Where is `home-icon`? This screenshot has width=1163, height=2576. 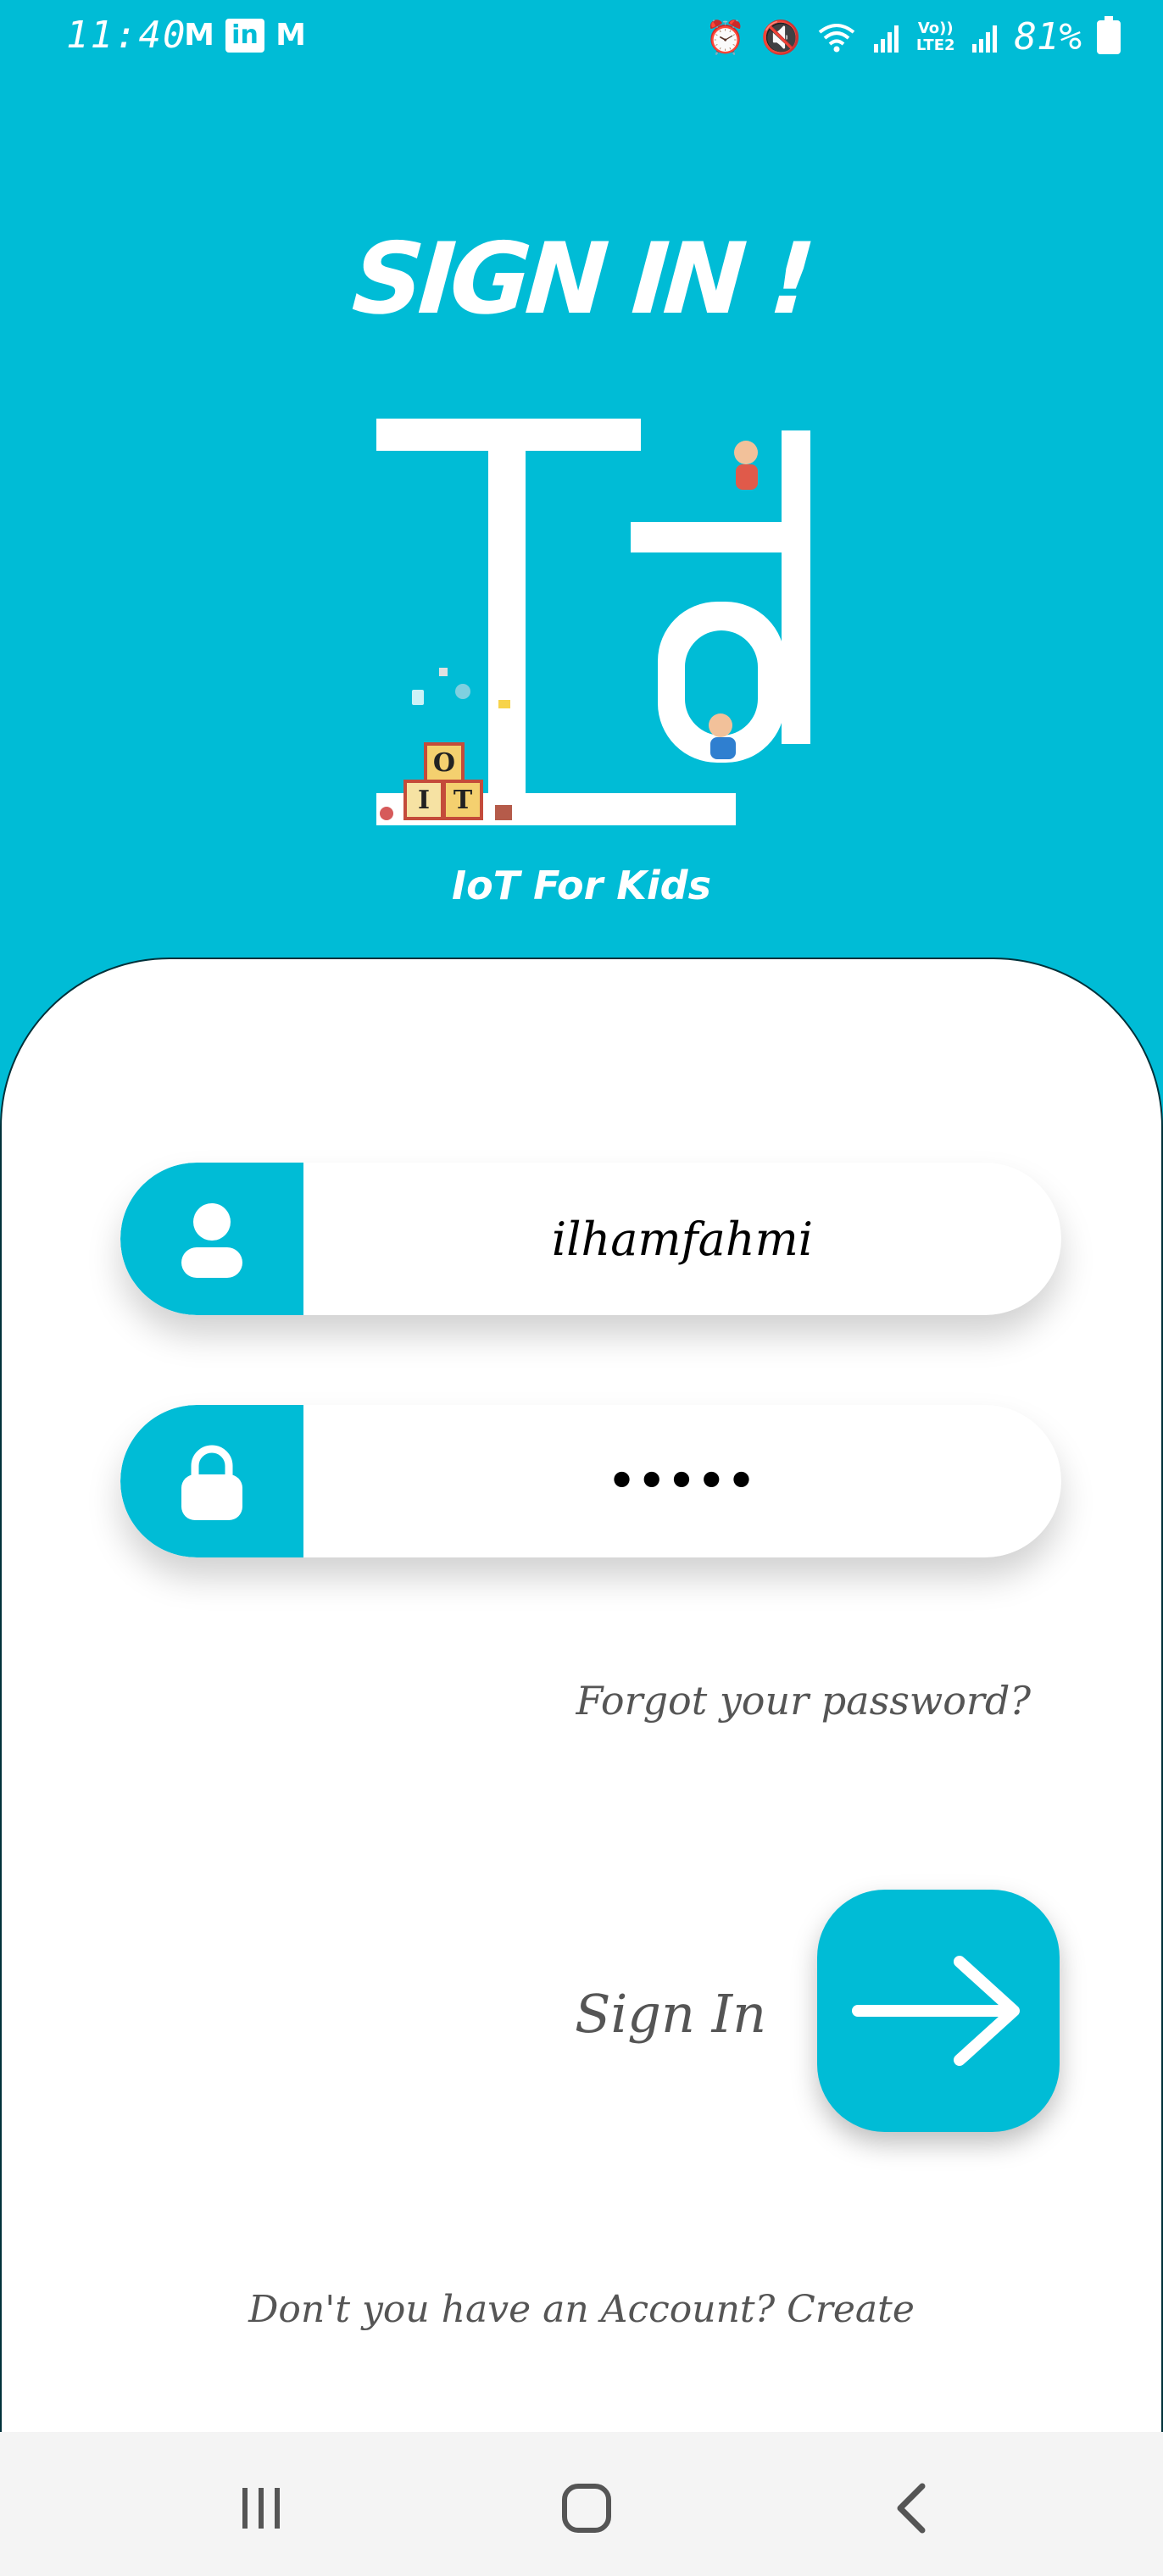
home-icon is located at coordinates (586, 2508).